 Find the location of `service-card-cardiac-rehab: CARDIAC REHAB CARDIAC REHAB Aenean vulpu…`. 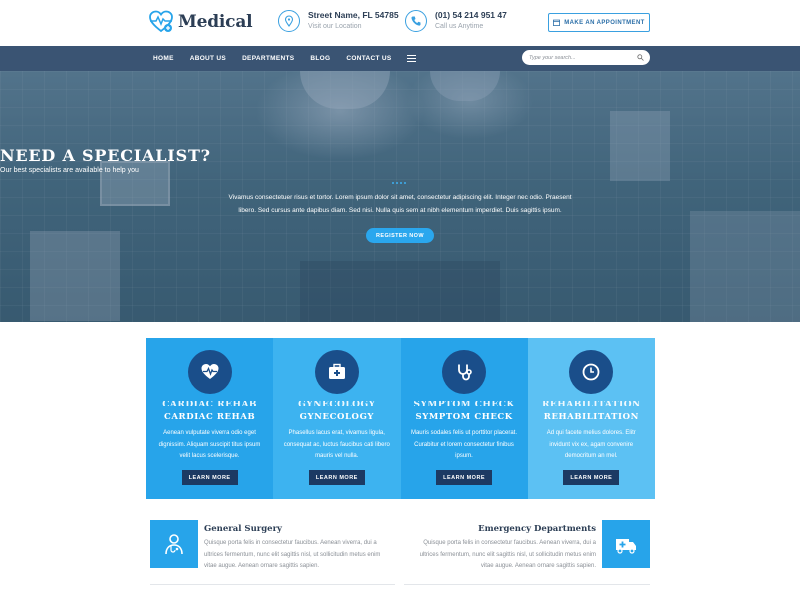

service-card-cardiac-rehab: CARDIAC REHAB CARDIAC REHAB Aenean vulpu… is located at coordinates (210, 418).